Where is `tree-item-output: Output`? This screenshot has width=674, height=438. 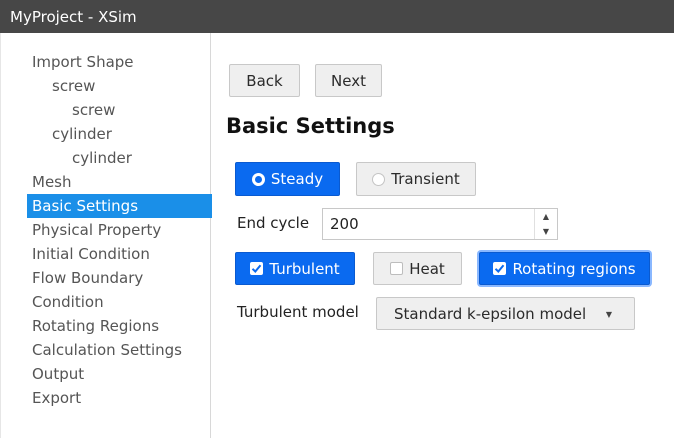 tree-item-output: Output is located at coordinates (119, 374).